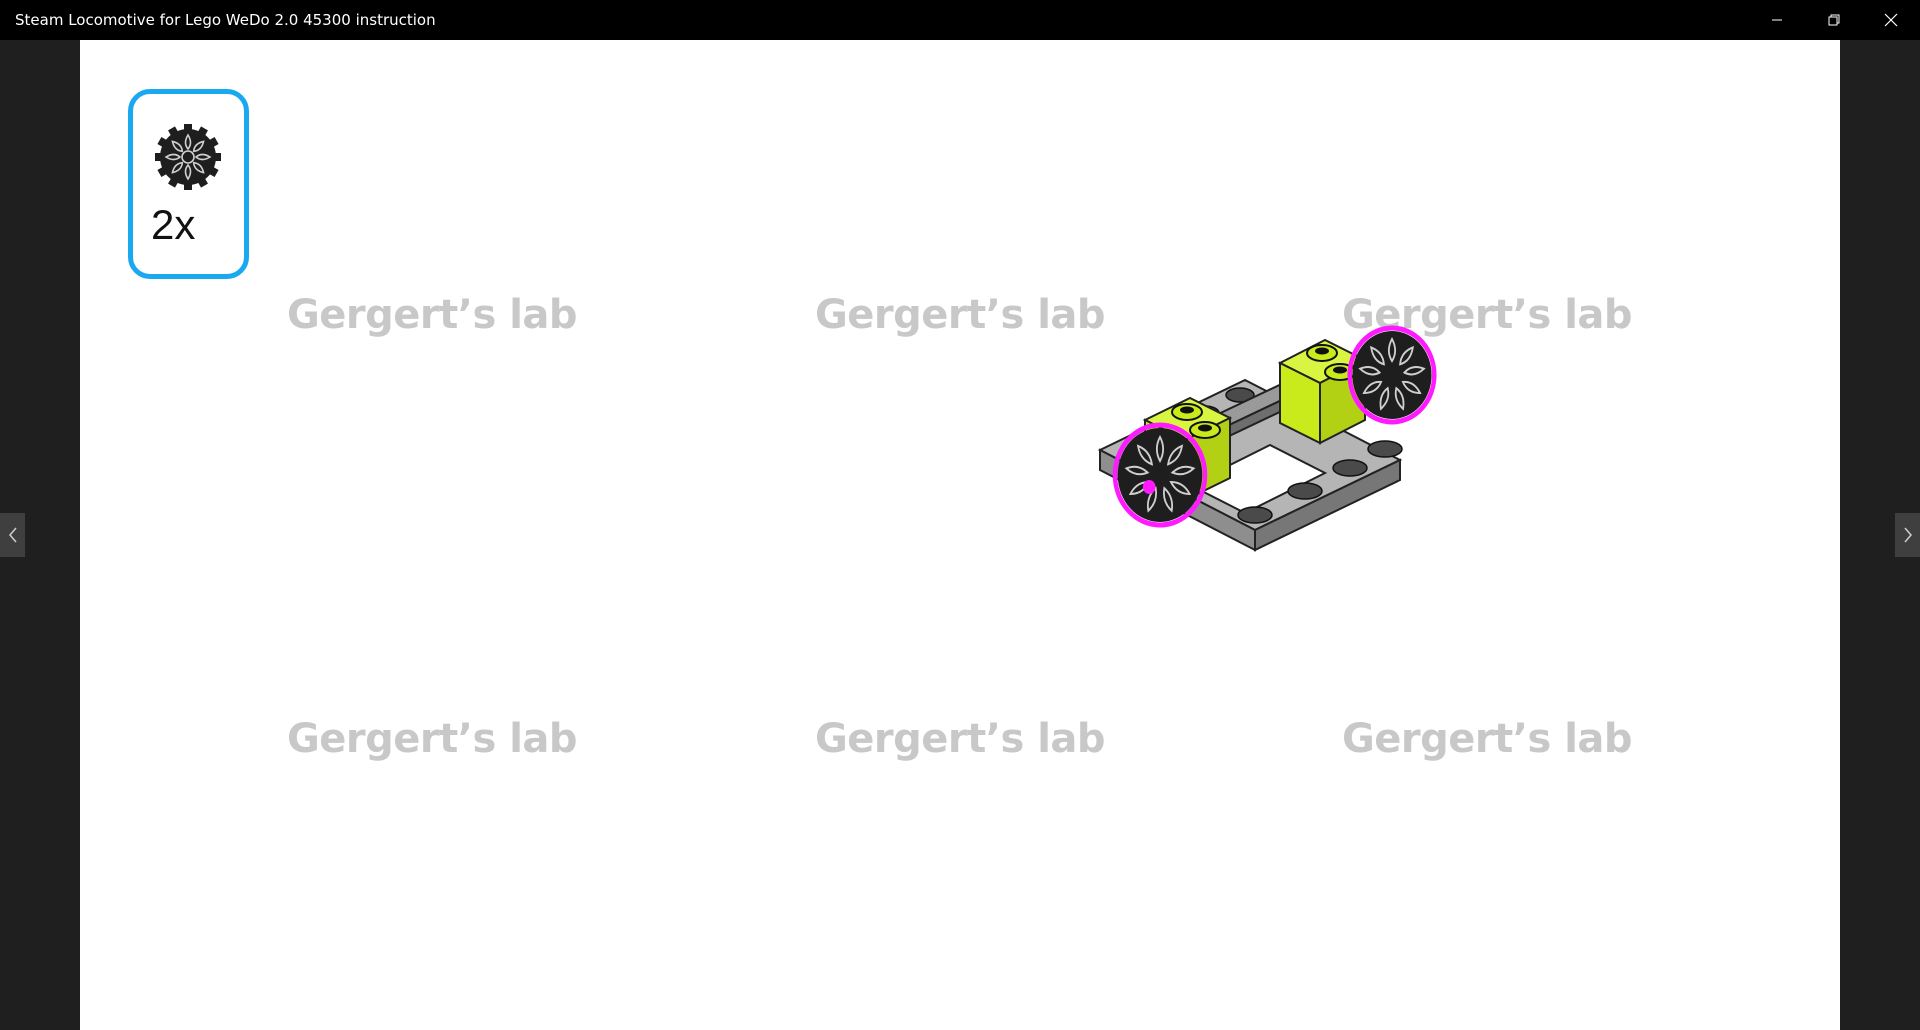  I want to click on chevron-right-icon, so click(1907, 535).